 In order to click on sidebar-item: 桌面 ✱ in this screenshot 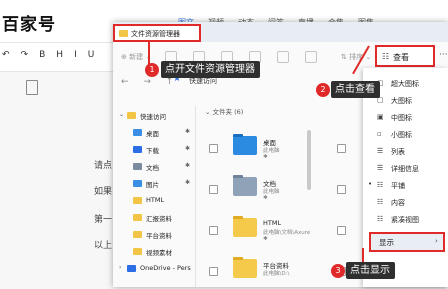, I will do `click(153, 133)`.